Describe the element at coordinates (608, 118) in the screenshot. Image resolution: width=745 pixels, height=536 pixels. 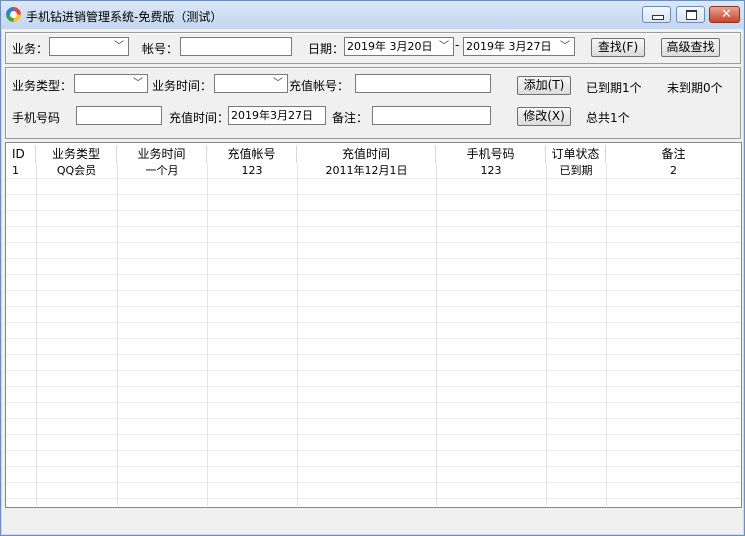
I see `total-count: 总共1个` at that location.